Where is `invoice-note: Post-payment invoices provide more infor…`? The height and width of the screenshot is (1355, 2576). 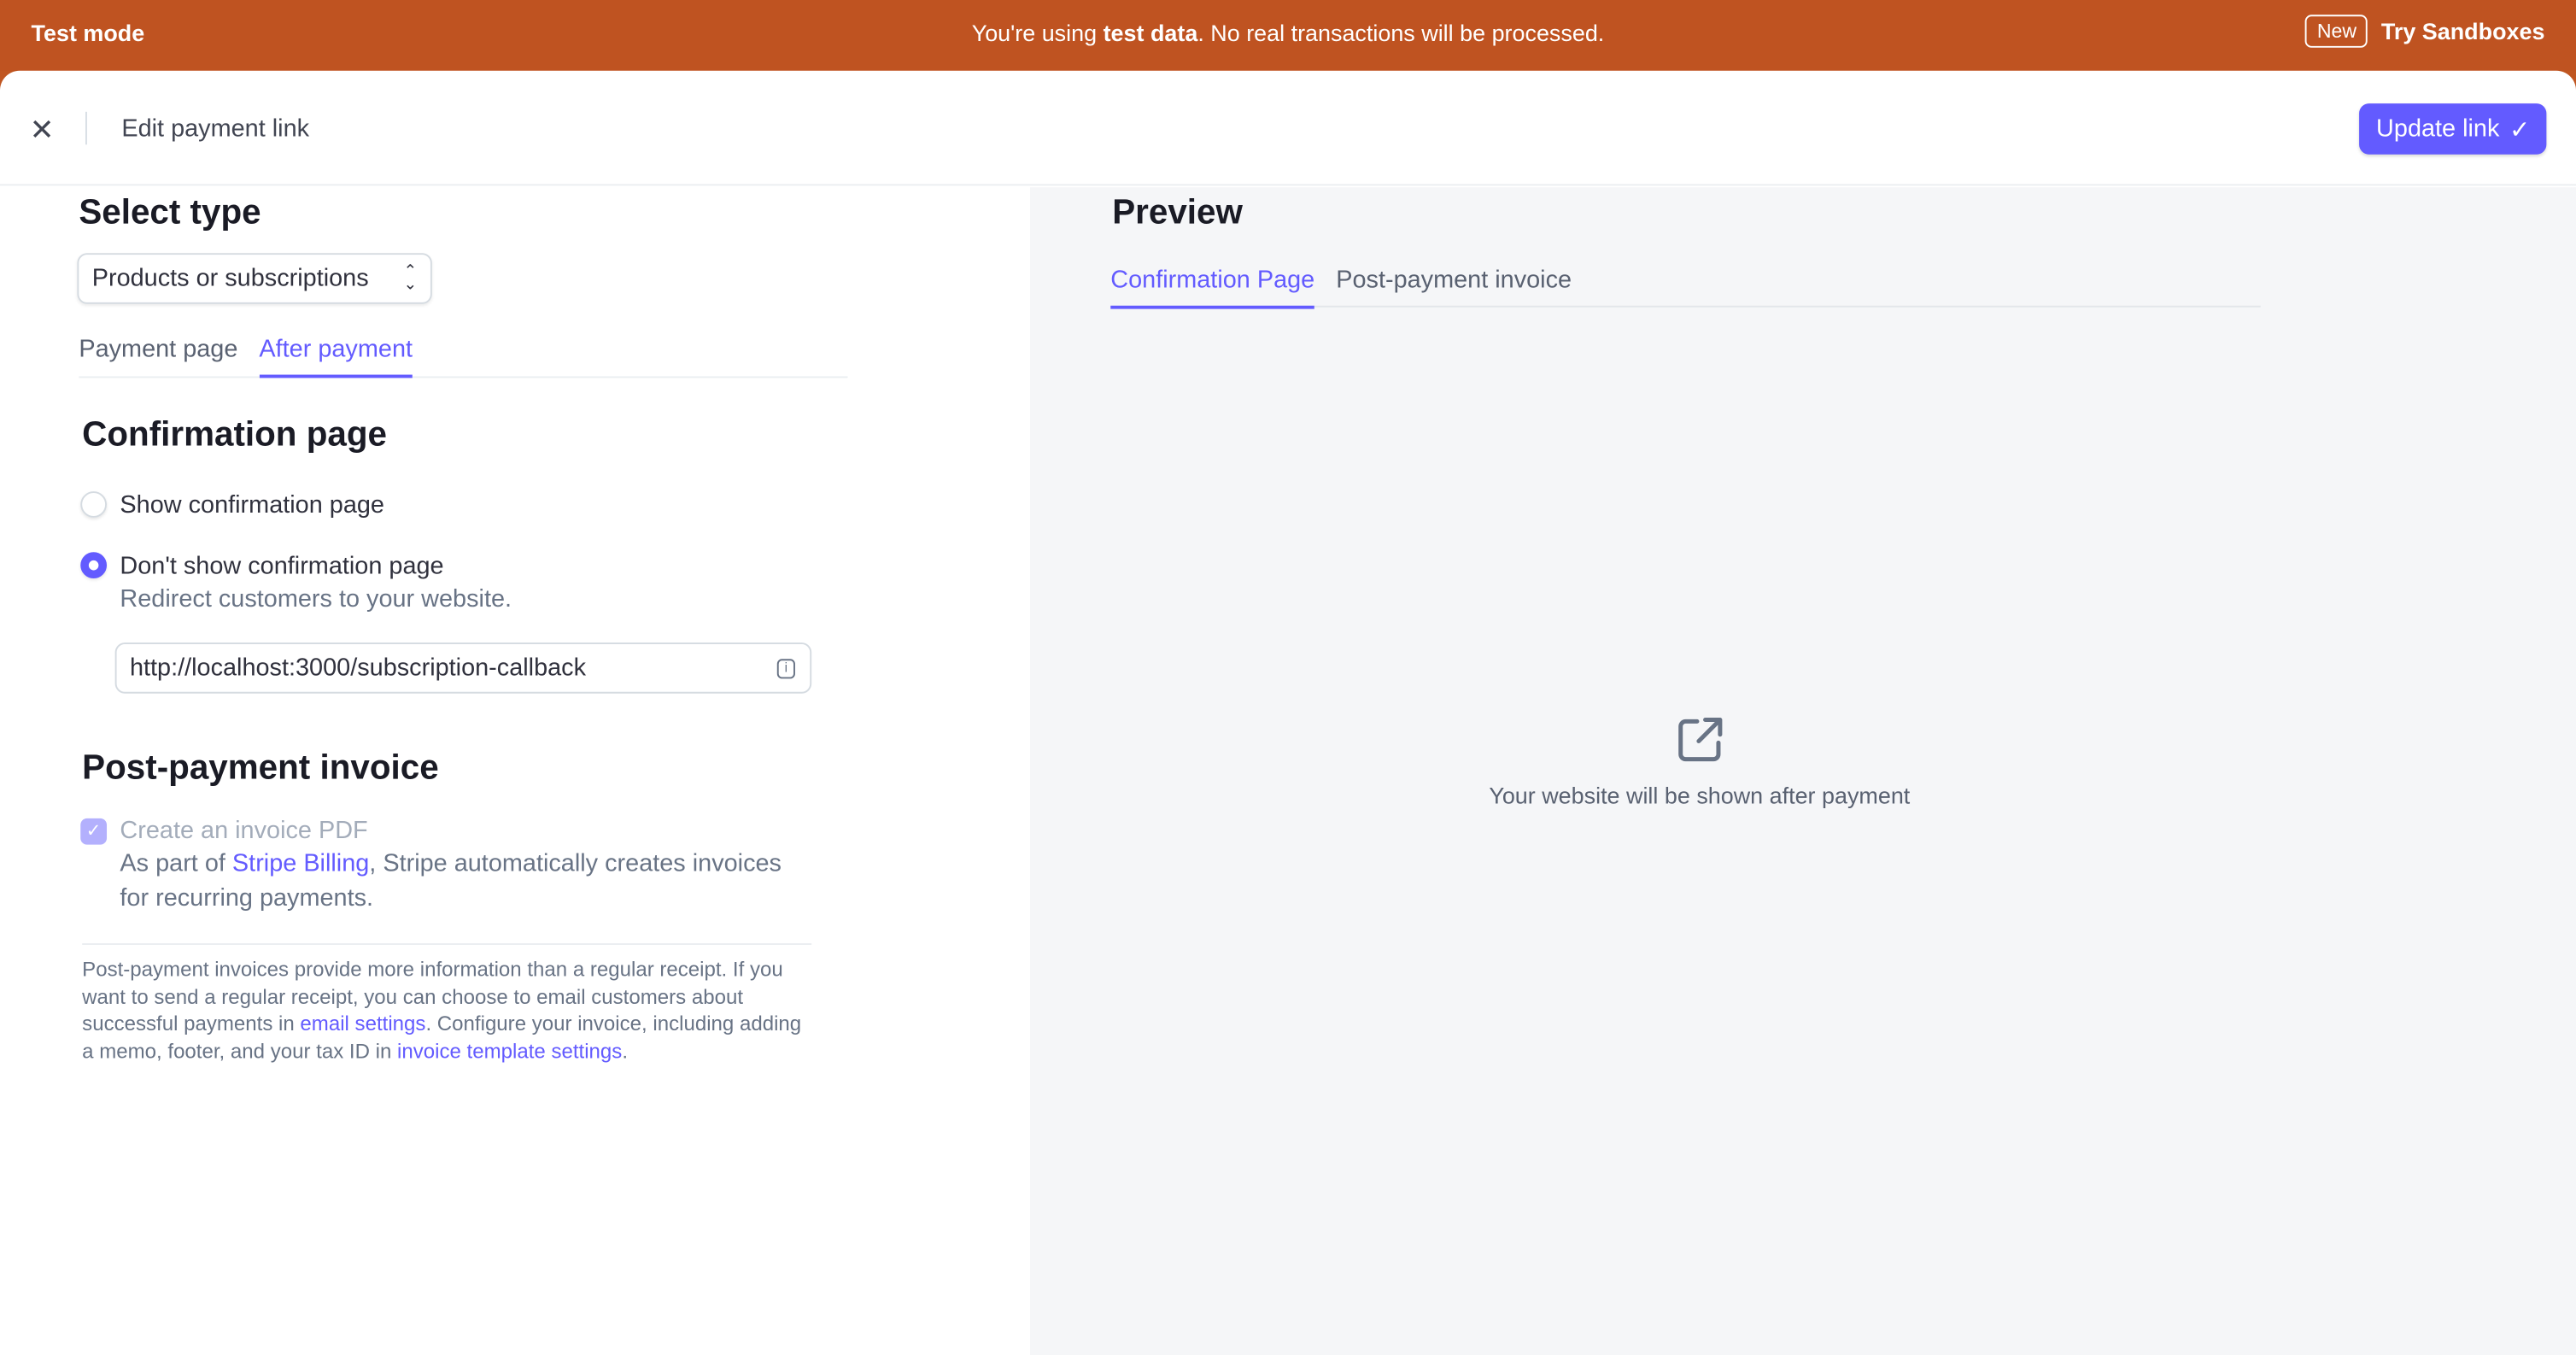 invoice-note: Post-payment invoices provide more infor… is located at coordinates (443, 1011).